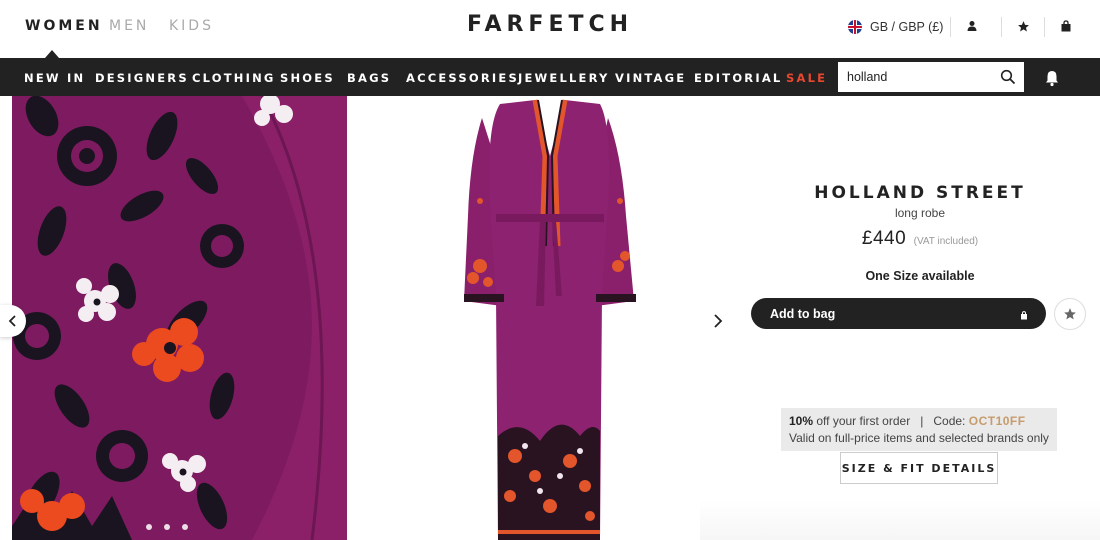  I want to click on add-to-bag-label: Add to bag, so click(803, 313).